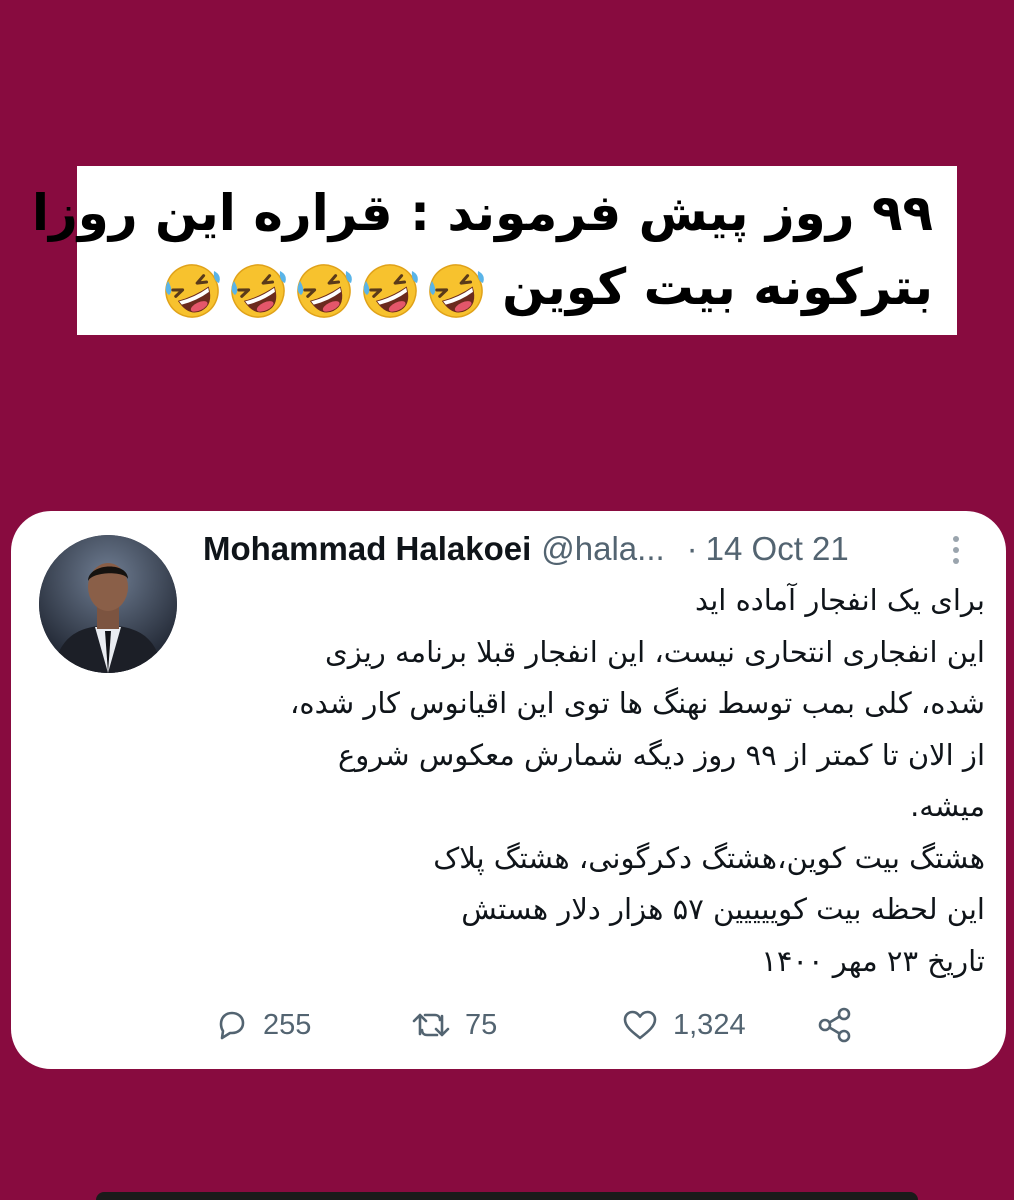  I want to click on tweet-date: 14 Oct 21, so click(777, 549).